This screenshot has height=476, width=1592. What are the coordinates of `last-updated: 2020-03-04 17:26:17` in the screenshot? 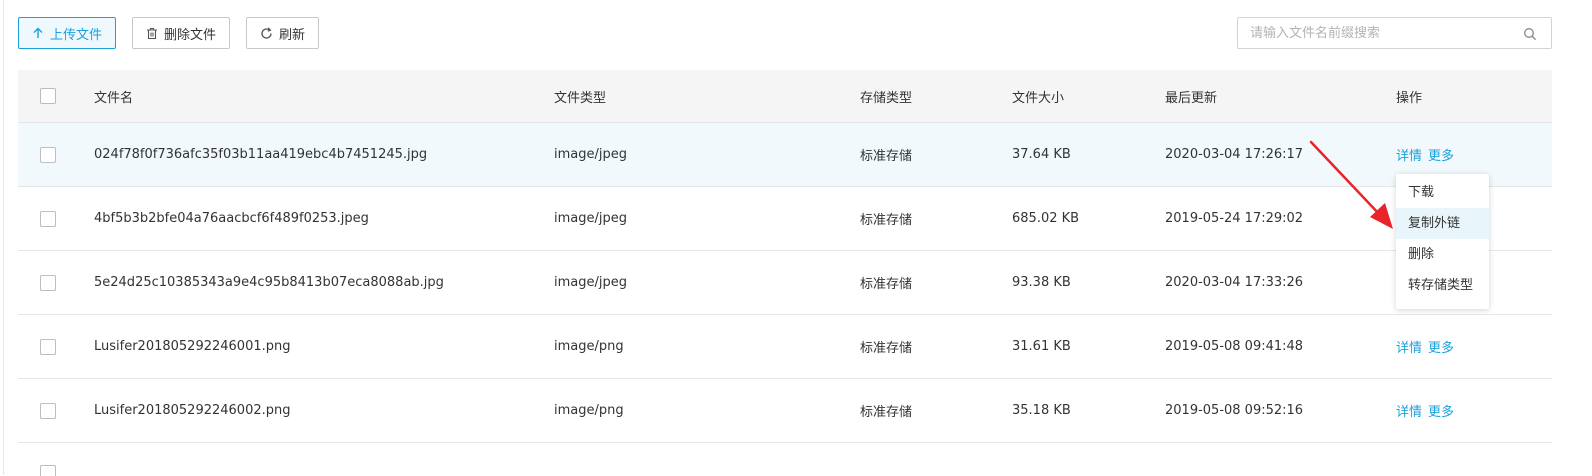 It's located at (1234, 154).